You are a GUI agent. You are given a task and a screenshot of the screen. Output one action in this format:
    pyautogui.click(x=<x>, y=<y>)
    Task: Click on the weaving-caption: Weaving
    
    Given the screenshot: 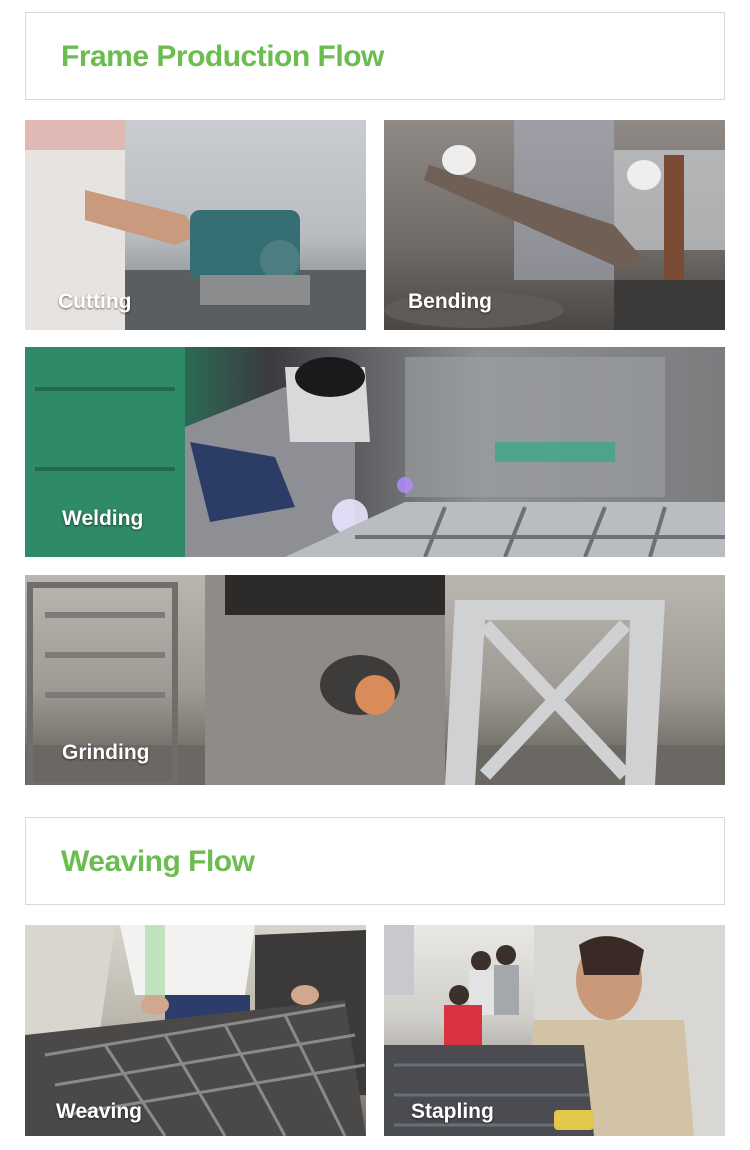 What is the action you would take?
    pyautogui.click(x=99, y=1111)
    